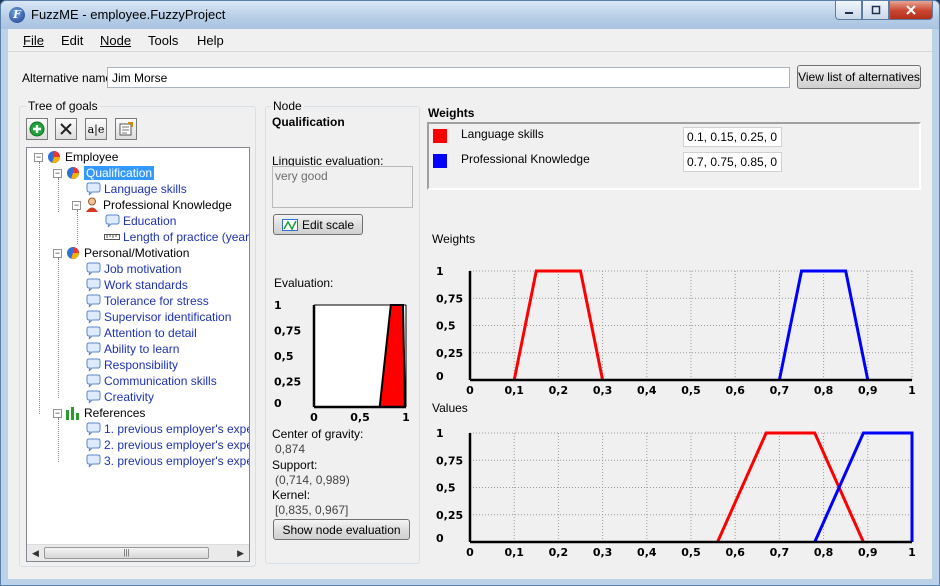 Image resolution: width=940 pixels, height=586 pixels. I want to click on professional-knowledge-color-swatch, so click(440, 161).